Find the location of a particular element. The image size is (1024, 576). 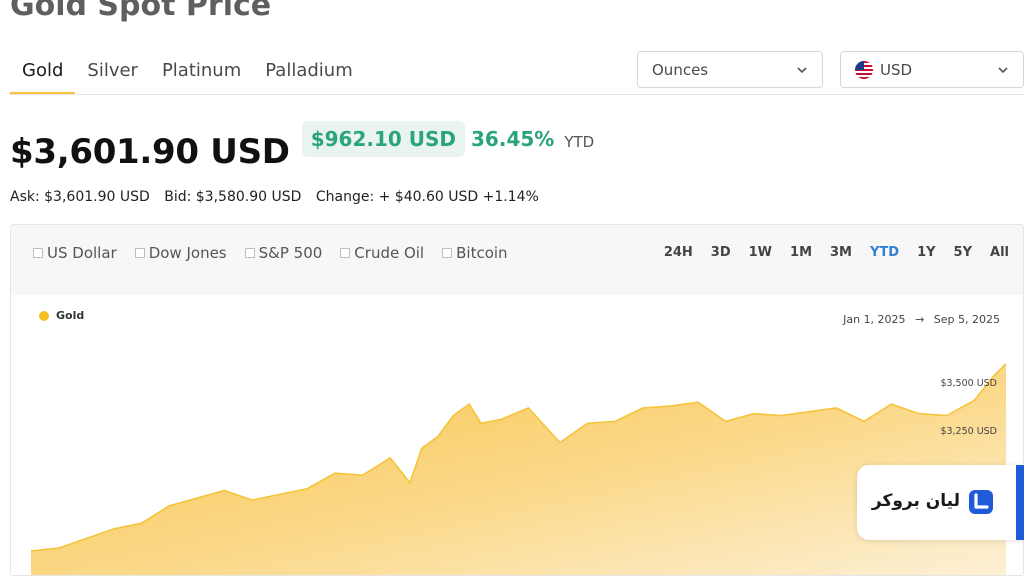

compare-dow-jones: Dow Jones is located at coordinates (180, 253).